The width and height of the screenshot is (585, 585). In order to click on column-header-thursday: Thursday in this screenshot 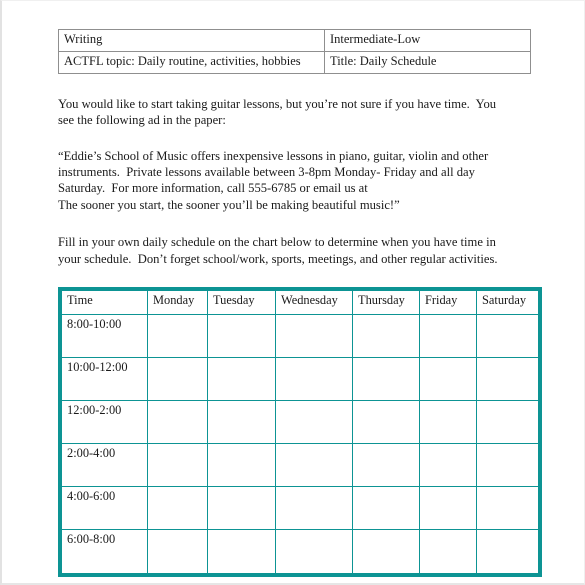, I will do `click(386, 302)`.